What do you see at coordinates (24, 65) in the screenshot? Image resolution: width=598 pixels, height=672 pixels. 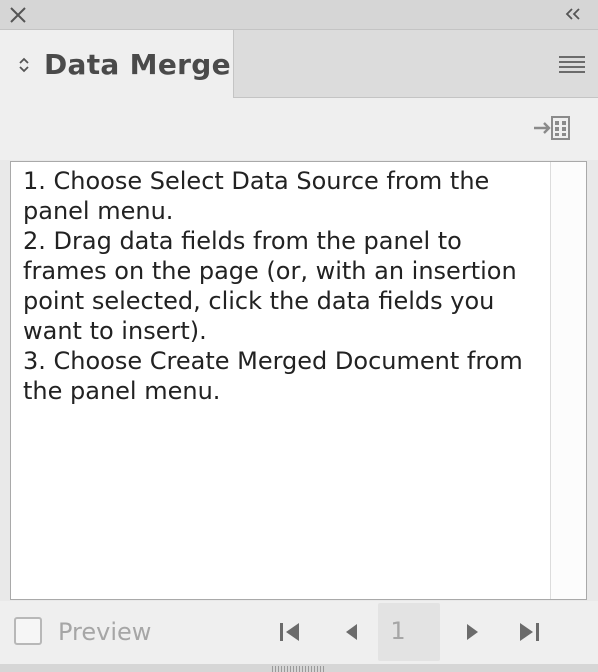 I see `up-down-arrows-icon` at bounding box center [24, 65].